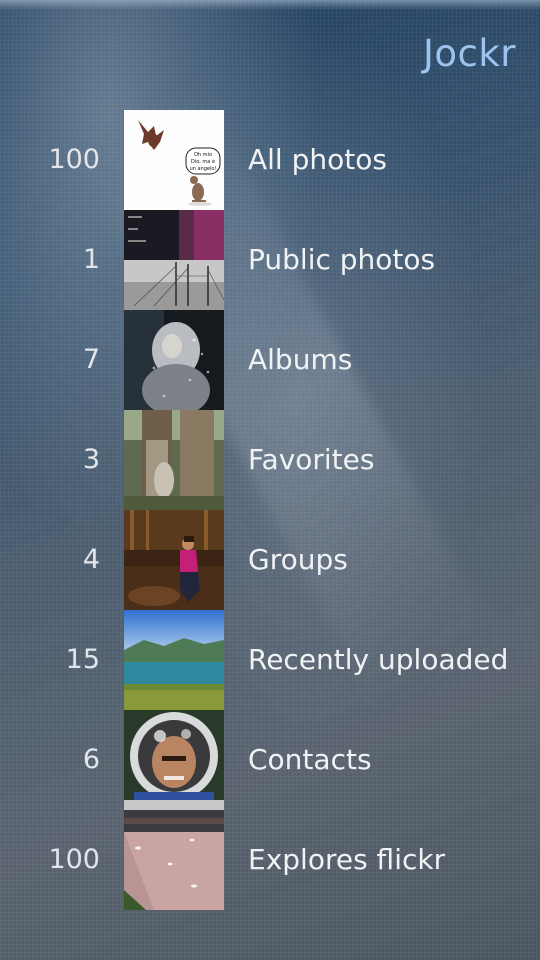 The height and width of the screenshot is (960, 540). Describe the element at coordinates (174, 860) in the screenshot. I see `thumbnail-explores-flickr` at that location.